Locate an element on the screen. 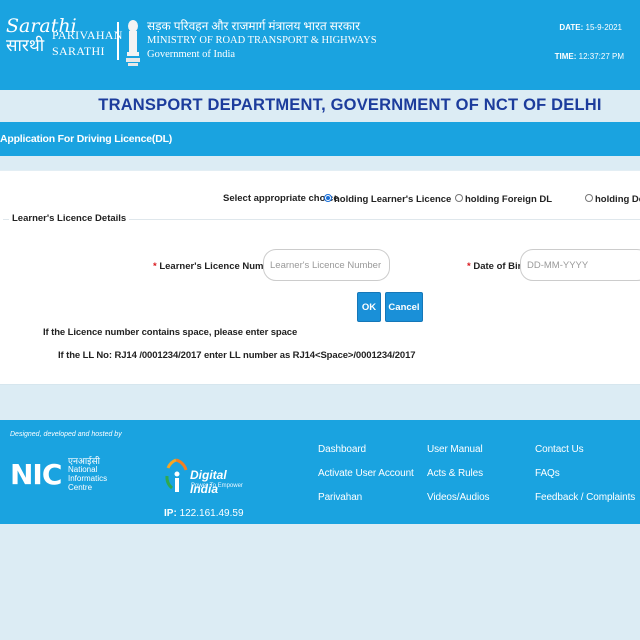  digital-india-logo: Digital India Power To Empower is located at coordinates (209, 476).